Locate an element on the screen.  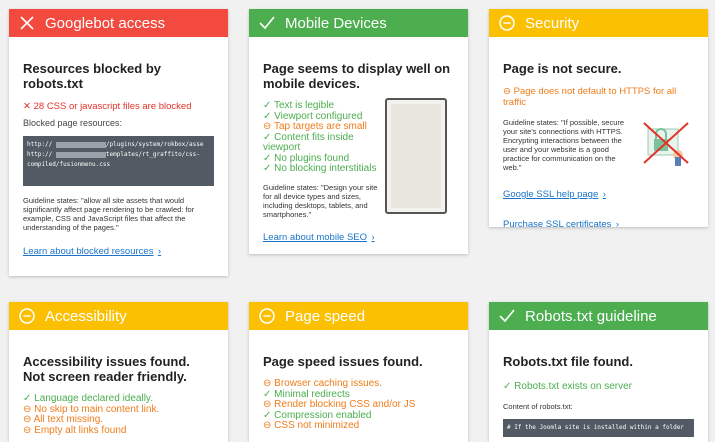
insecure-lock-icon is located at coordinates (666, 145).